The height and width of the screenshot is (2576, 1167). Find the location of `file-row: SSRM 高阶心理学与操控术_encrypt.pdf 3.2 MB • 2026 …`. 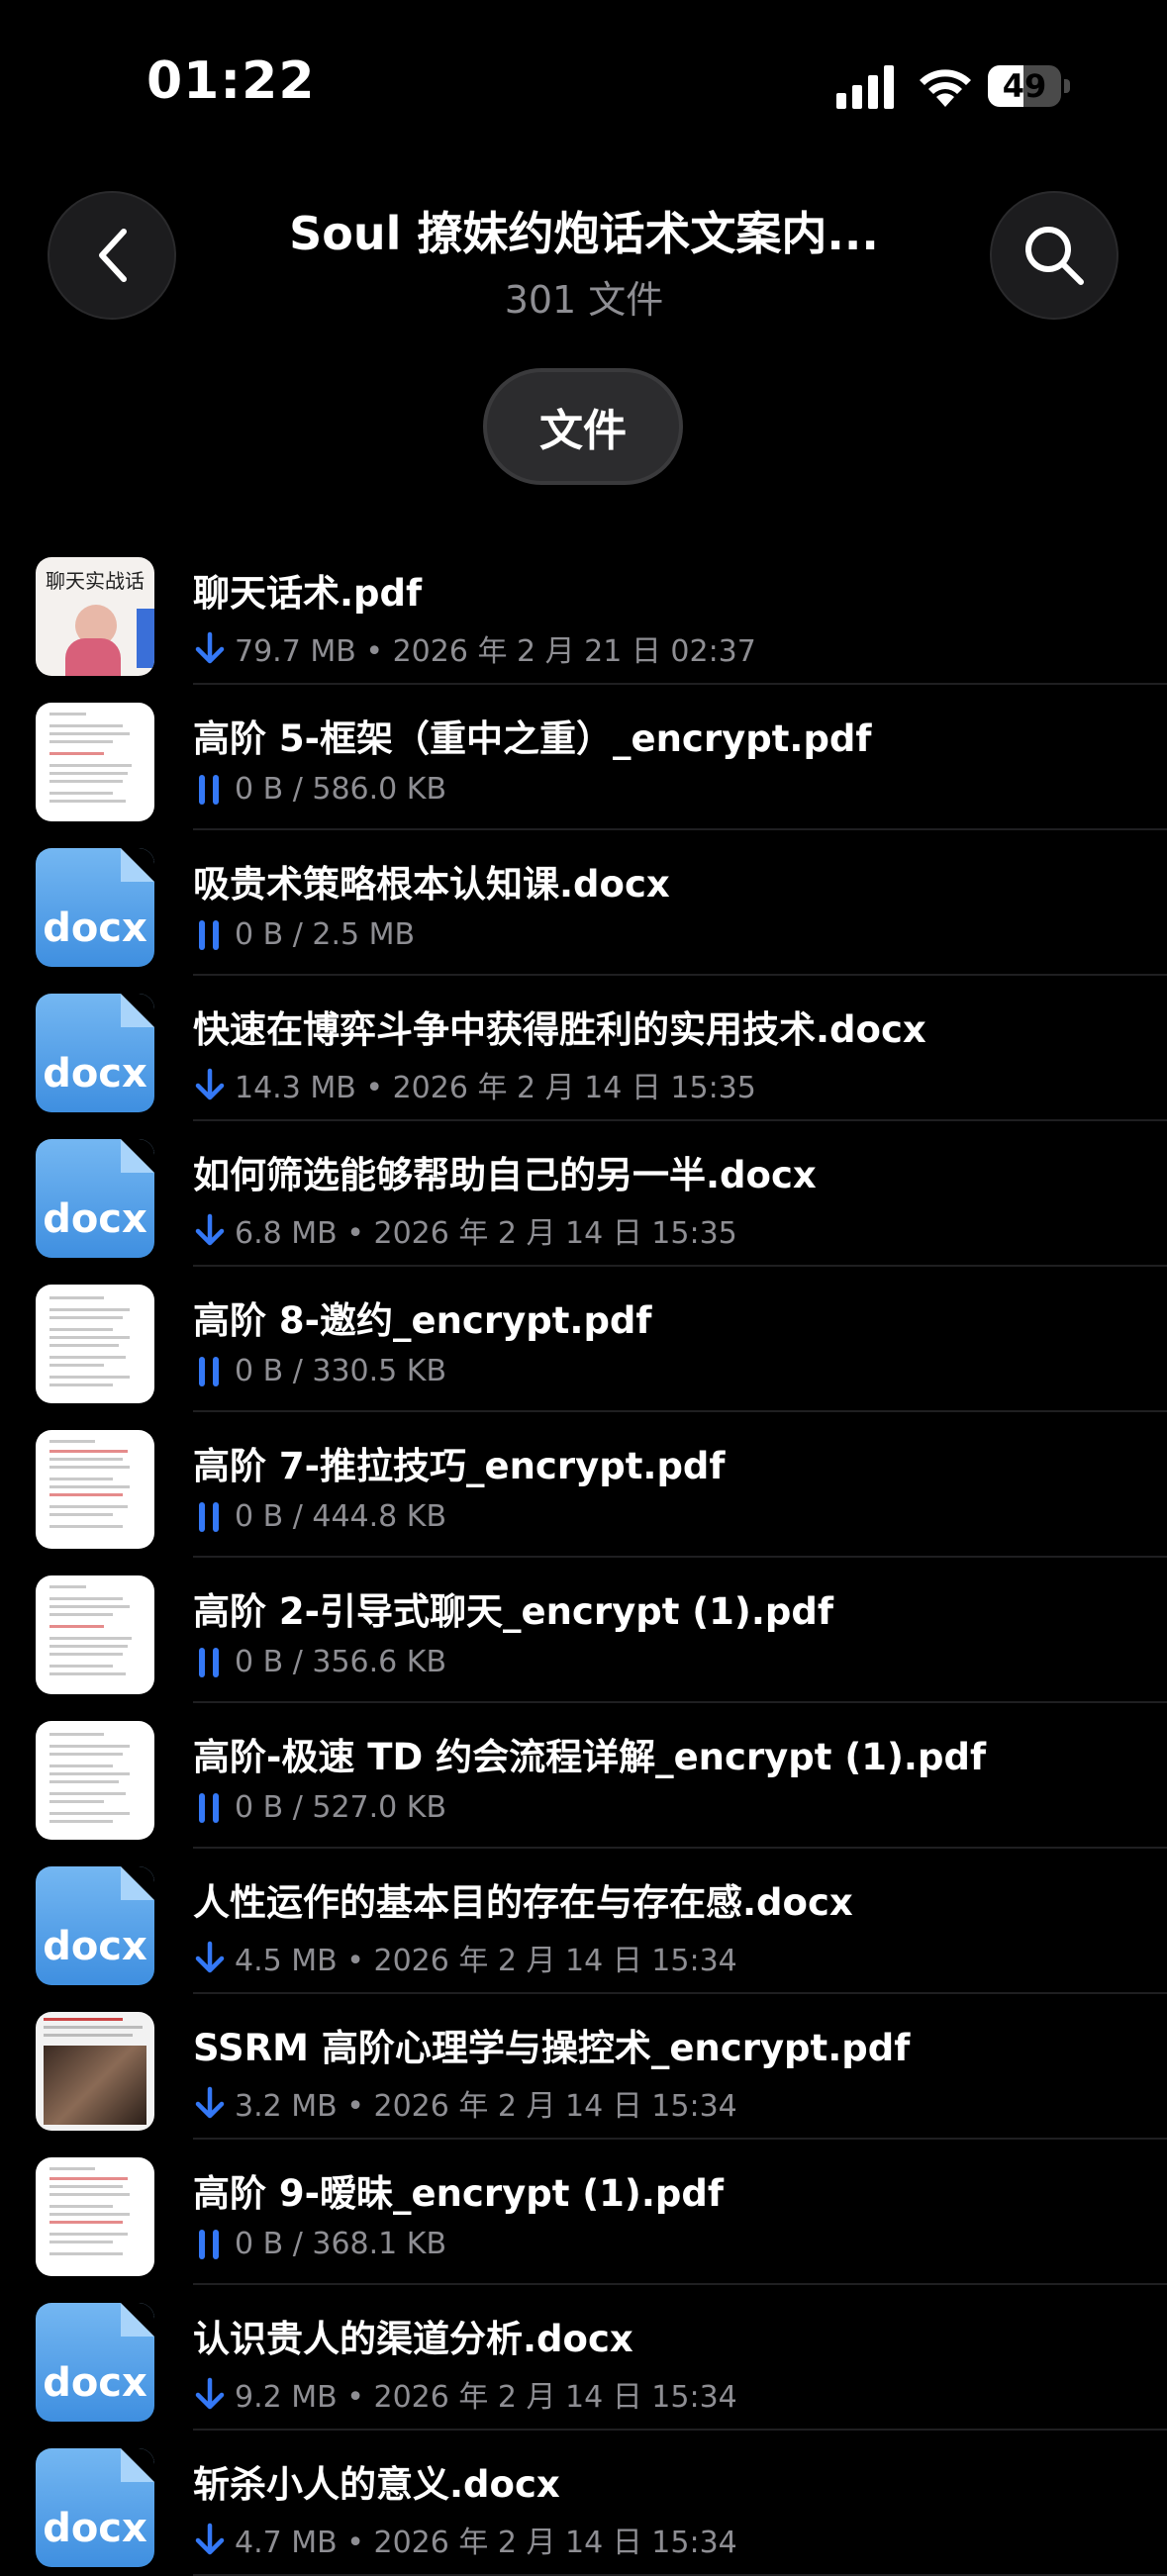

file-row: SSRM 高阶心理学与操控术_encrypt.pdf 3.2 MB • 2026 … is located at coordinates (584, 2067).